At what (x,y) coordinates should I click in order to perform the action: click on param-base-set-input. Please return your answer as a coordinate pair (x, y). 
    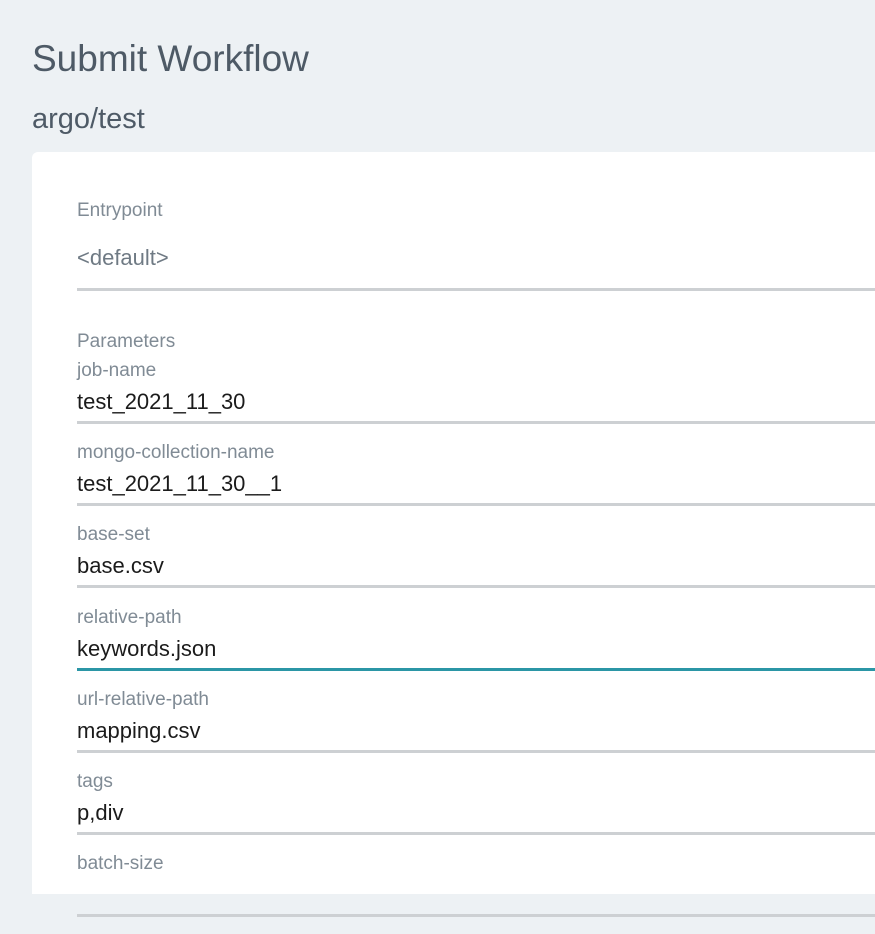
    Looking at the image, I should click on (476, 567).